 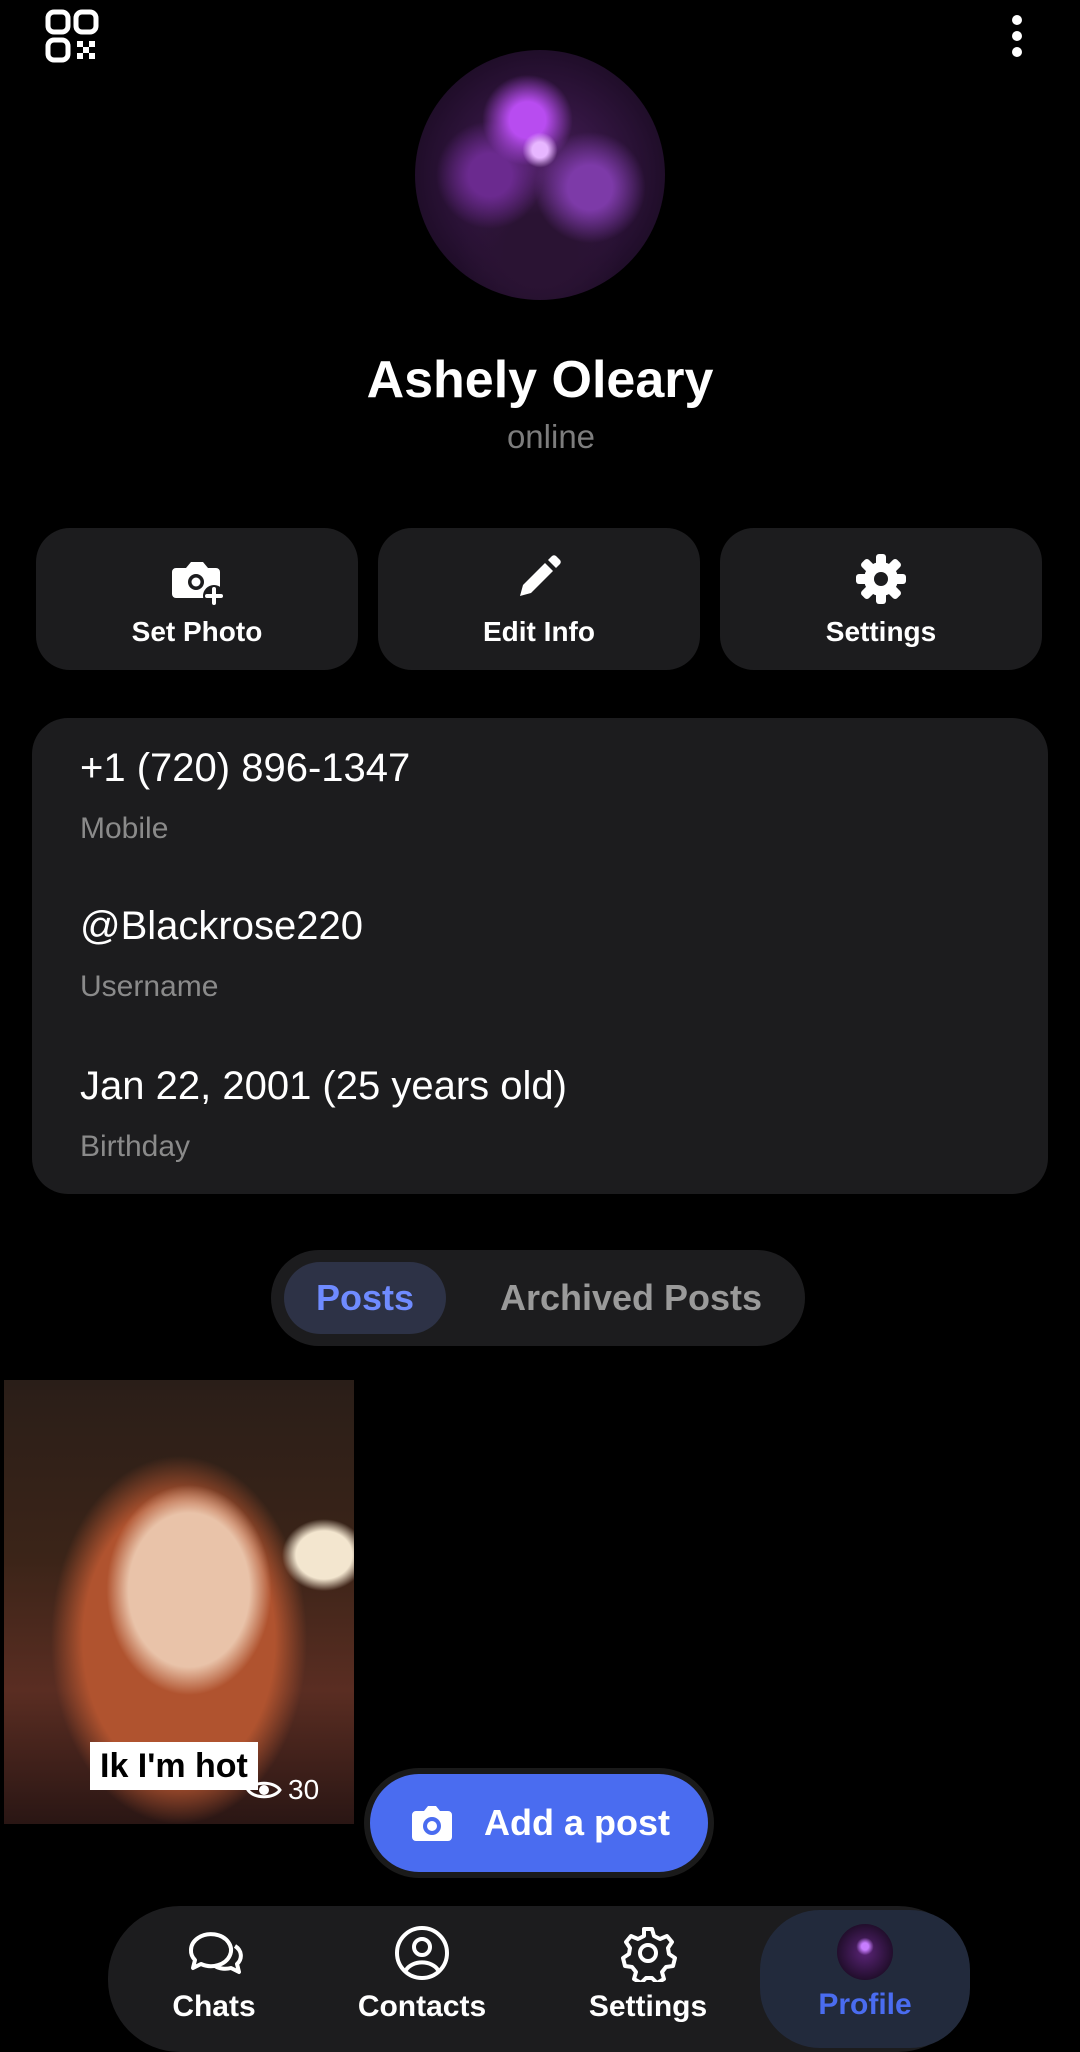 What do you see at coordinates (648, 2006) in the screenshot?
I see `nav-label-settings: Settings` at bounding box center [648, 2006].